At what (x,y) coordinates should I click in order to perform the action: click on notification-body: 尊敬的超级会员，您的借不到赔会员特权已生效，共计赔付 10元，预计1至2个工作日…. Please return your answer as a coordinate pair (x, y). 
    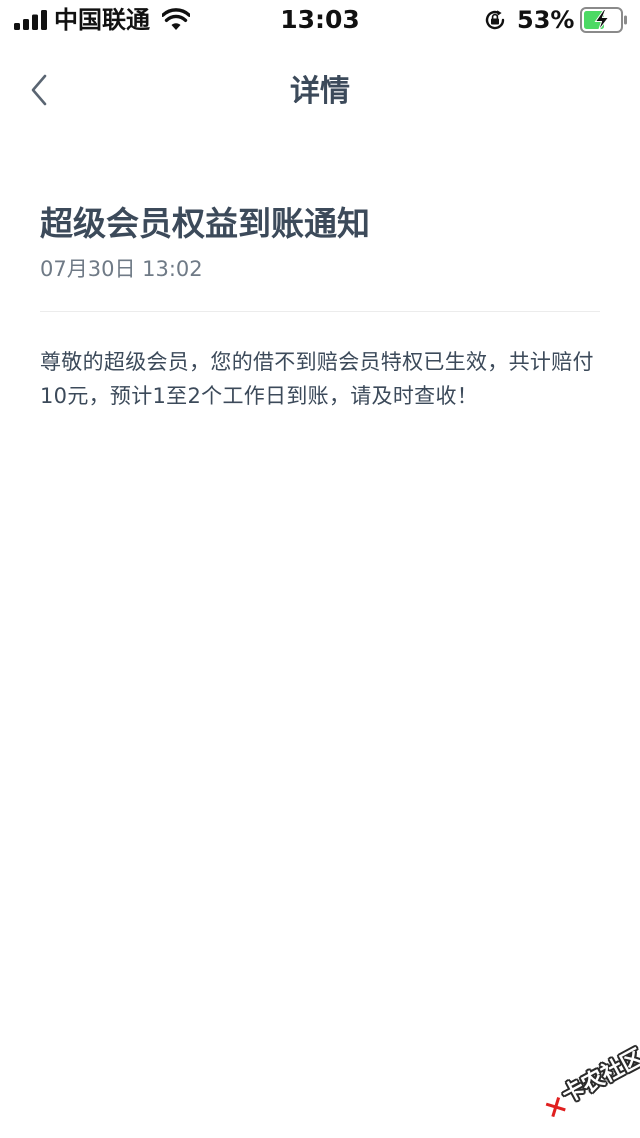
    Looking at the image, I should click on (317, 379).